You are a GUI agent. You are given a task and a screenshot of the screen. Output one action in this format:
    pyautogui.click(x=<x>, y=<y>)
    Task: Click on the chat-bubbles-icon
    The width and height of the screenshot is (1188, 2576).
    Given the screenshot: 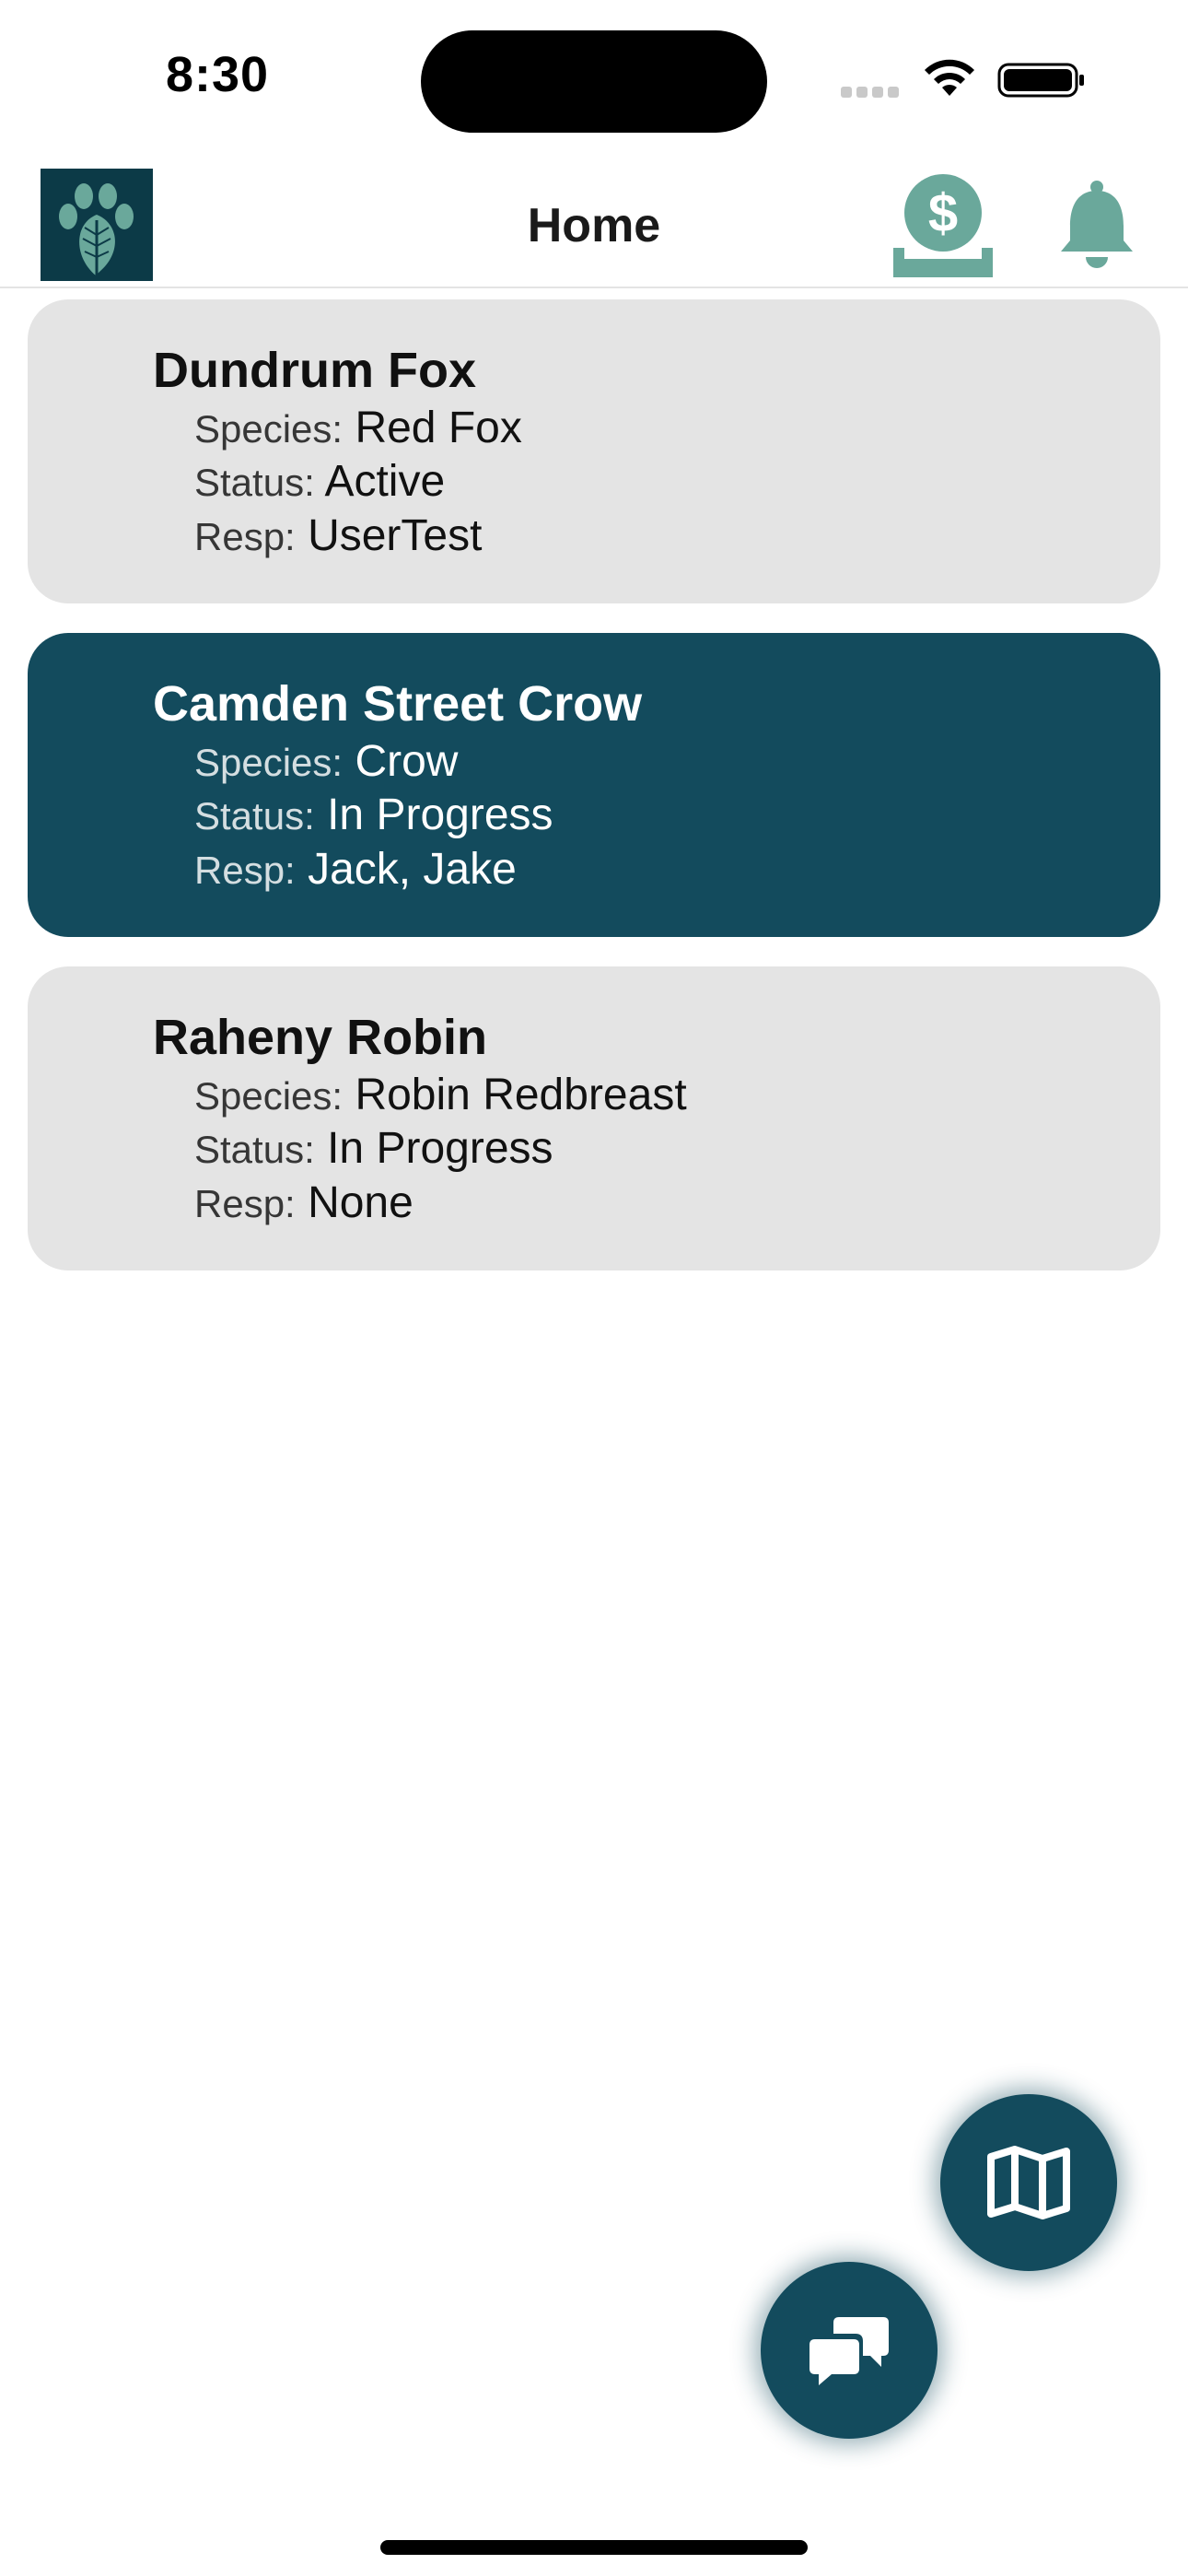 What is the action you would take?
    pyautogui.click(x=849, y=2351)
    